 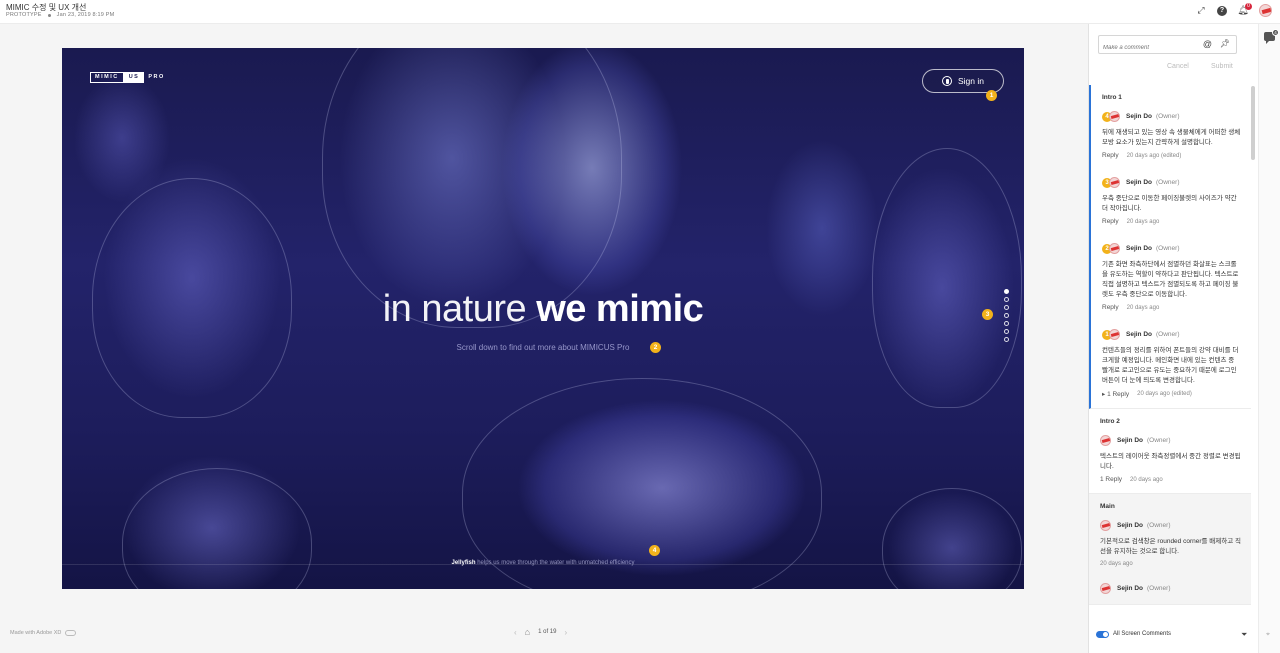 I want to click on mimicus-pro-logo: MIMIC US PRO, so click(x=129, y=77).